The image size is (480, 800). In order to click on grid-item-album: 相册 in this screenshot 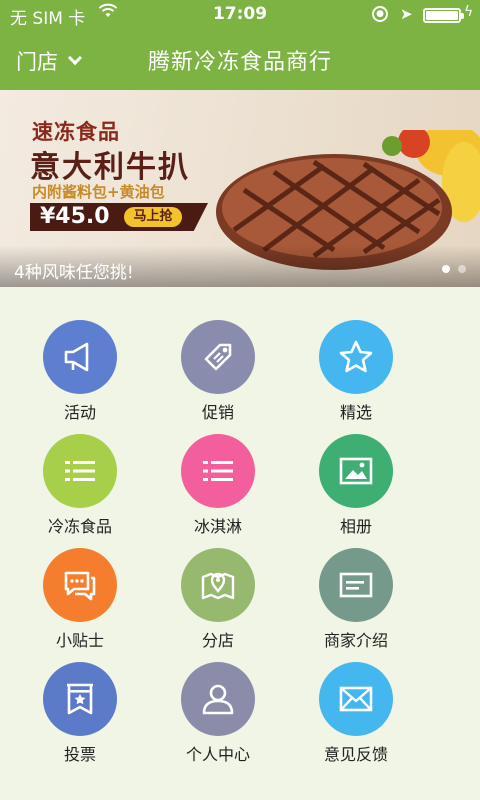, I will do `click(356, 468)`.